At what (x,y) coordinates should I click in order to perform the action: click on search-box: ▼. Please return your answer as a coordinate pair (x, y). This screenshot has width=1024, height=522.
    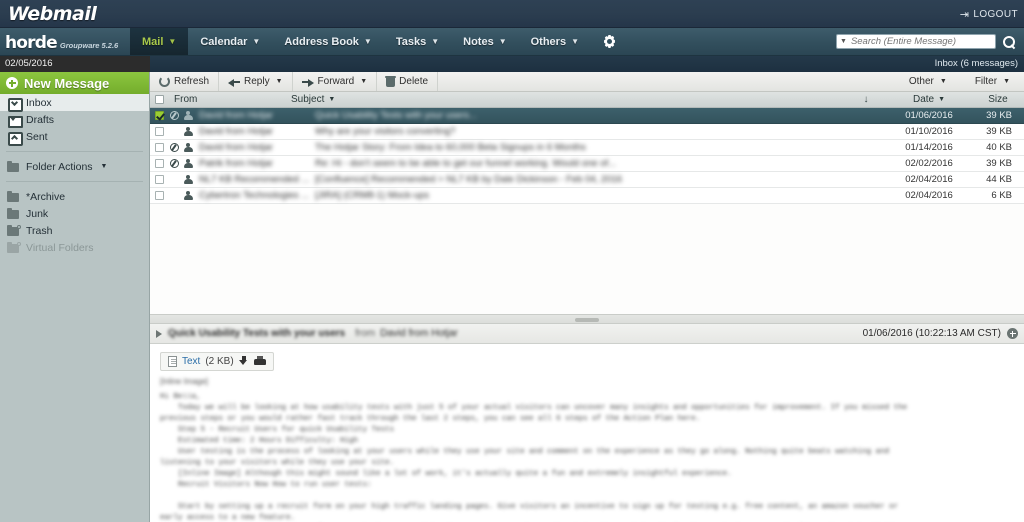
    Looking at the image, I should click on (916, 41).